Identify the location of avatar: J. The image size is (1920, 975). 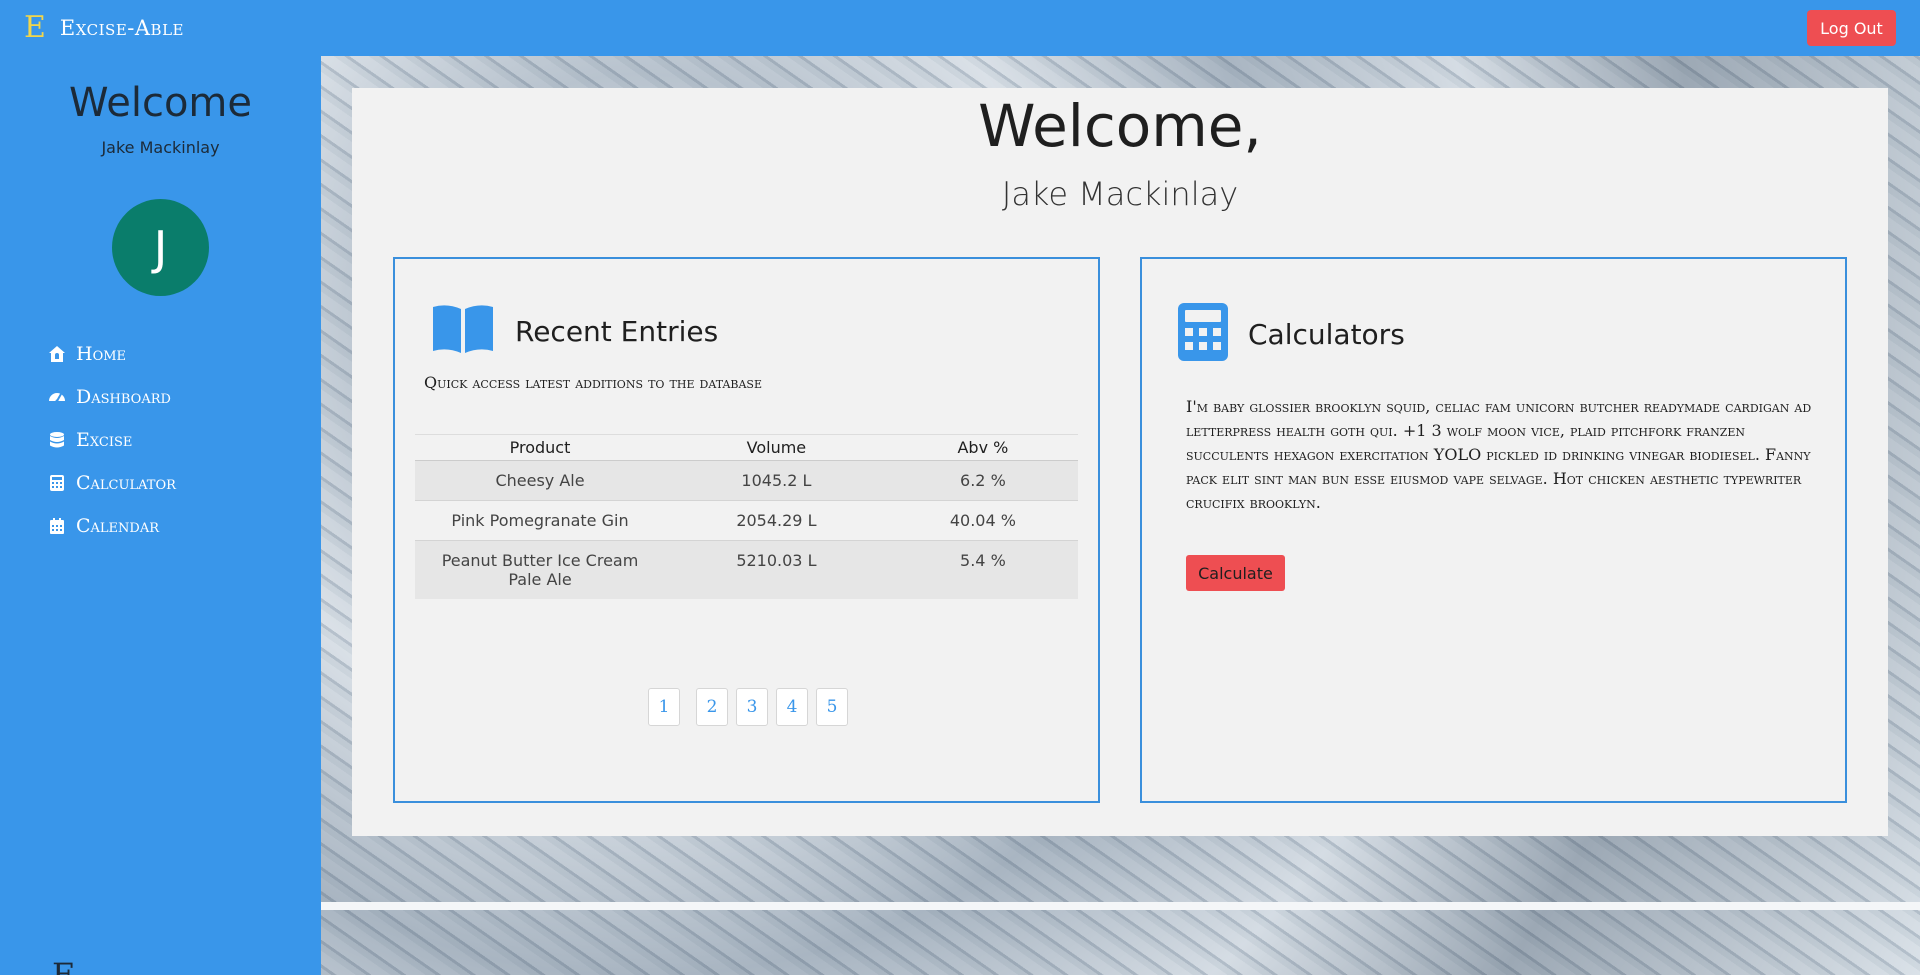
(160, 247).